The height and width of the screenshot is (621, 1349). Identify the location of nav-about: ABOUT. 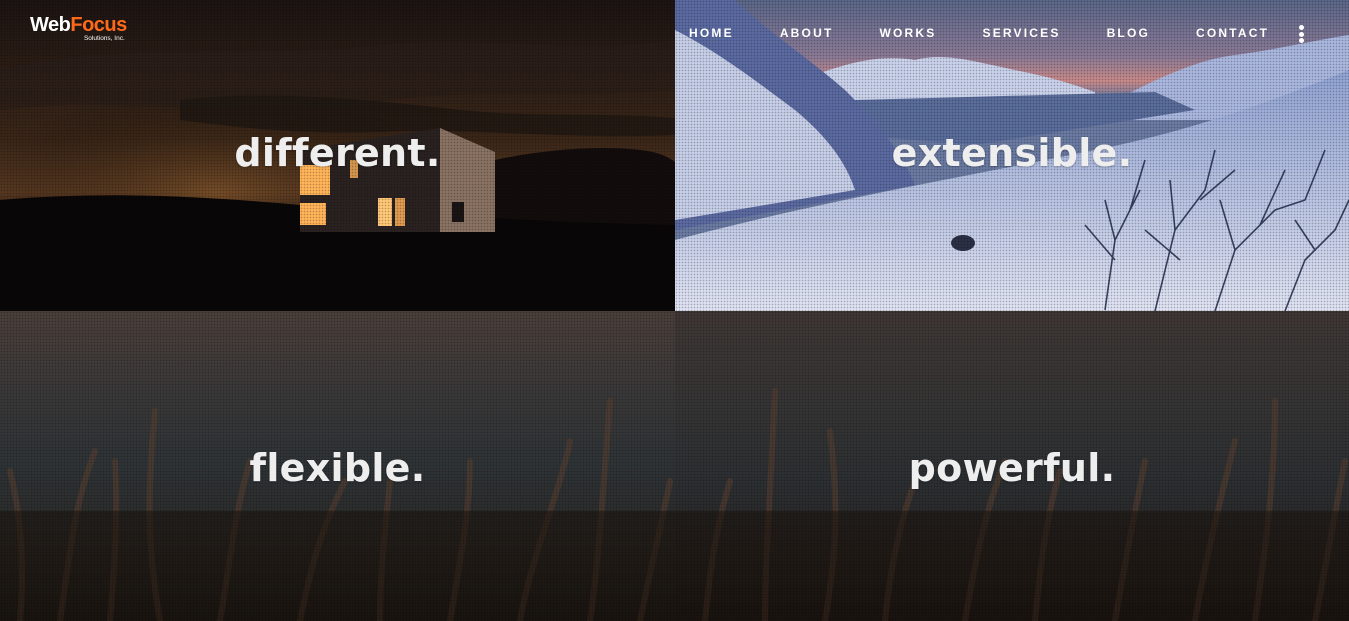
(807, 33).